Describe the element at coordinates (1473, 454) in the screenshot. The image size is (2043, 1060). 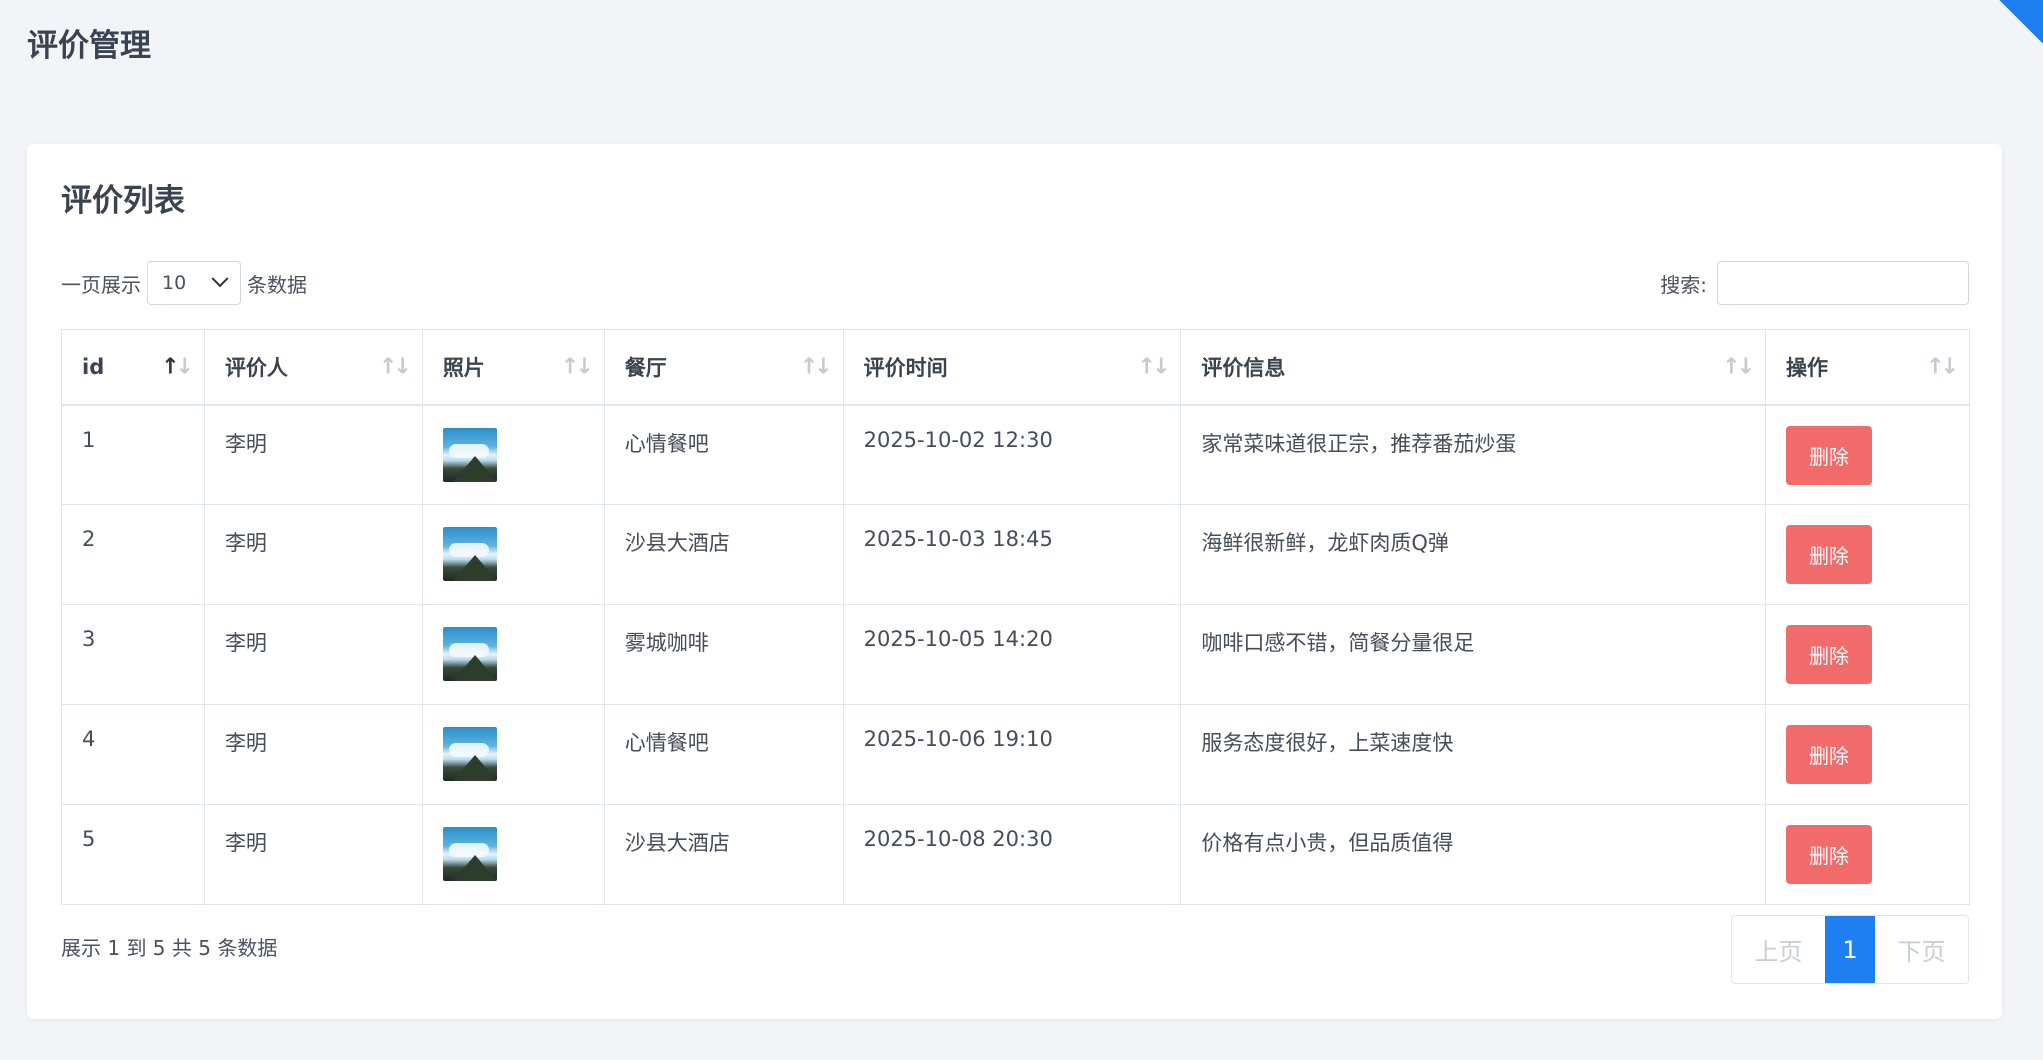
I see `cell-message: 家常菜味道很正宗，推荐番茄炒蛋` at that location.